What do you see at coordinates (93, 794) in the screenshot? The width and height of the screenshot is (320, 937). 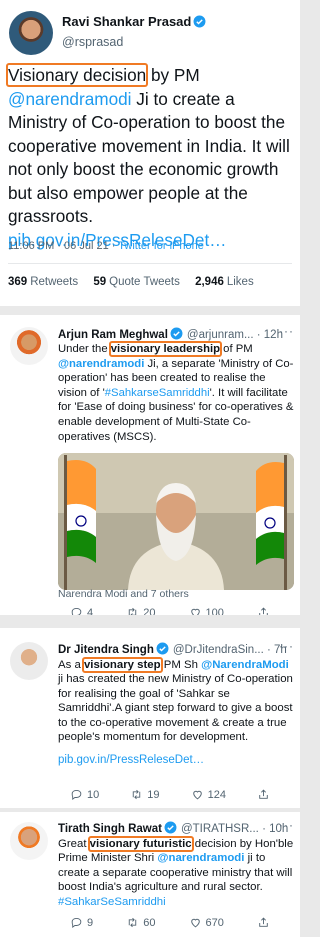 I see `reply-count: 10` at bounding box center [93, 794].